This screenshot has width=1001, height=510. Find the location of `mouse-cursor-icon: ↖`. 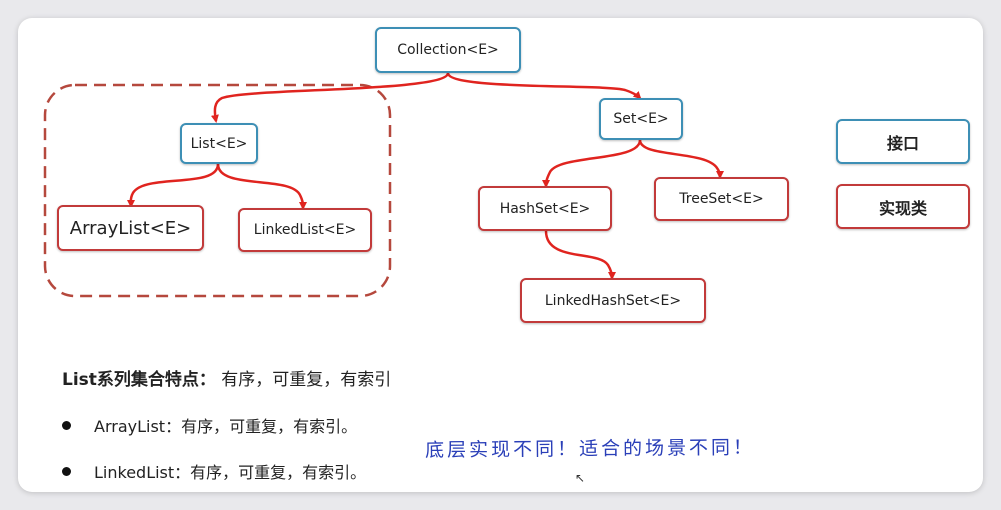

mouse-cursor-icon: ↖ is located at coordinates (580, 478).